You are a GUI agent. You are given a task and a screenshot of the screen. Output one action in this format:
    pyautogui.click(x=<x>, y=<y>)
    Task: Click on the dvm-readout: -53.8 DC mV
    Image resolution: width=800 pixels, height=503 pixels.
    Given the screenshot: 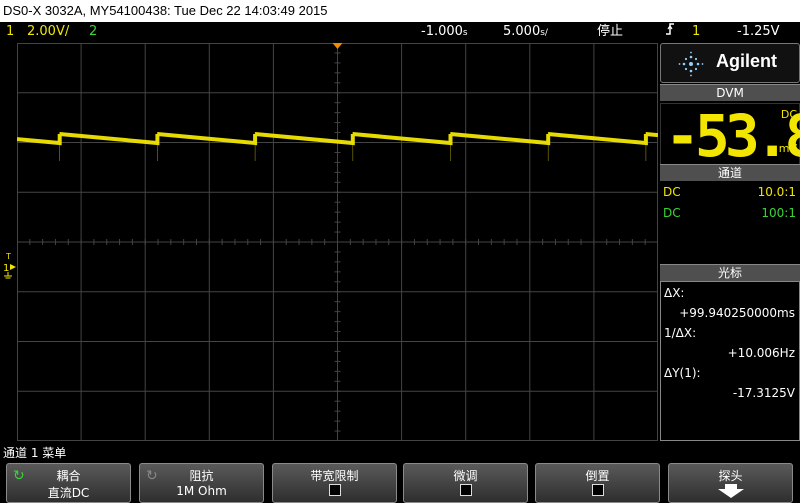 What is the action you would take?
    pyautogui.click(x=730, y=137)
    